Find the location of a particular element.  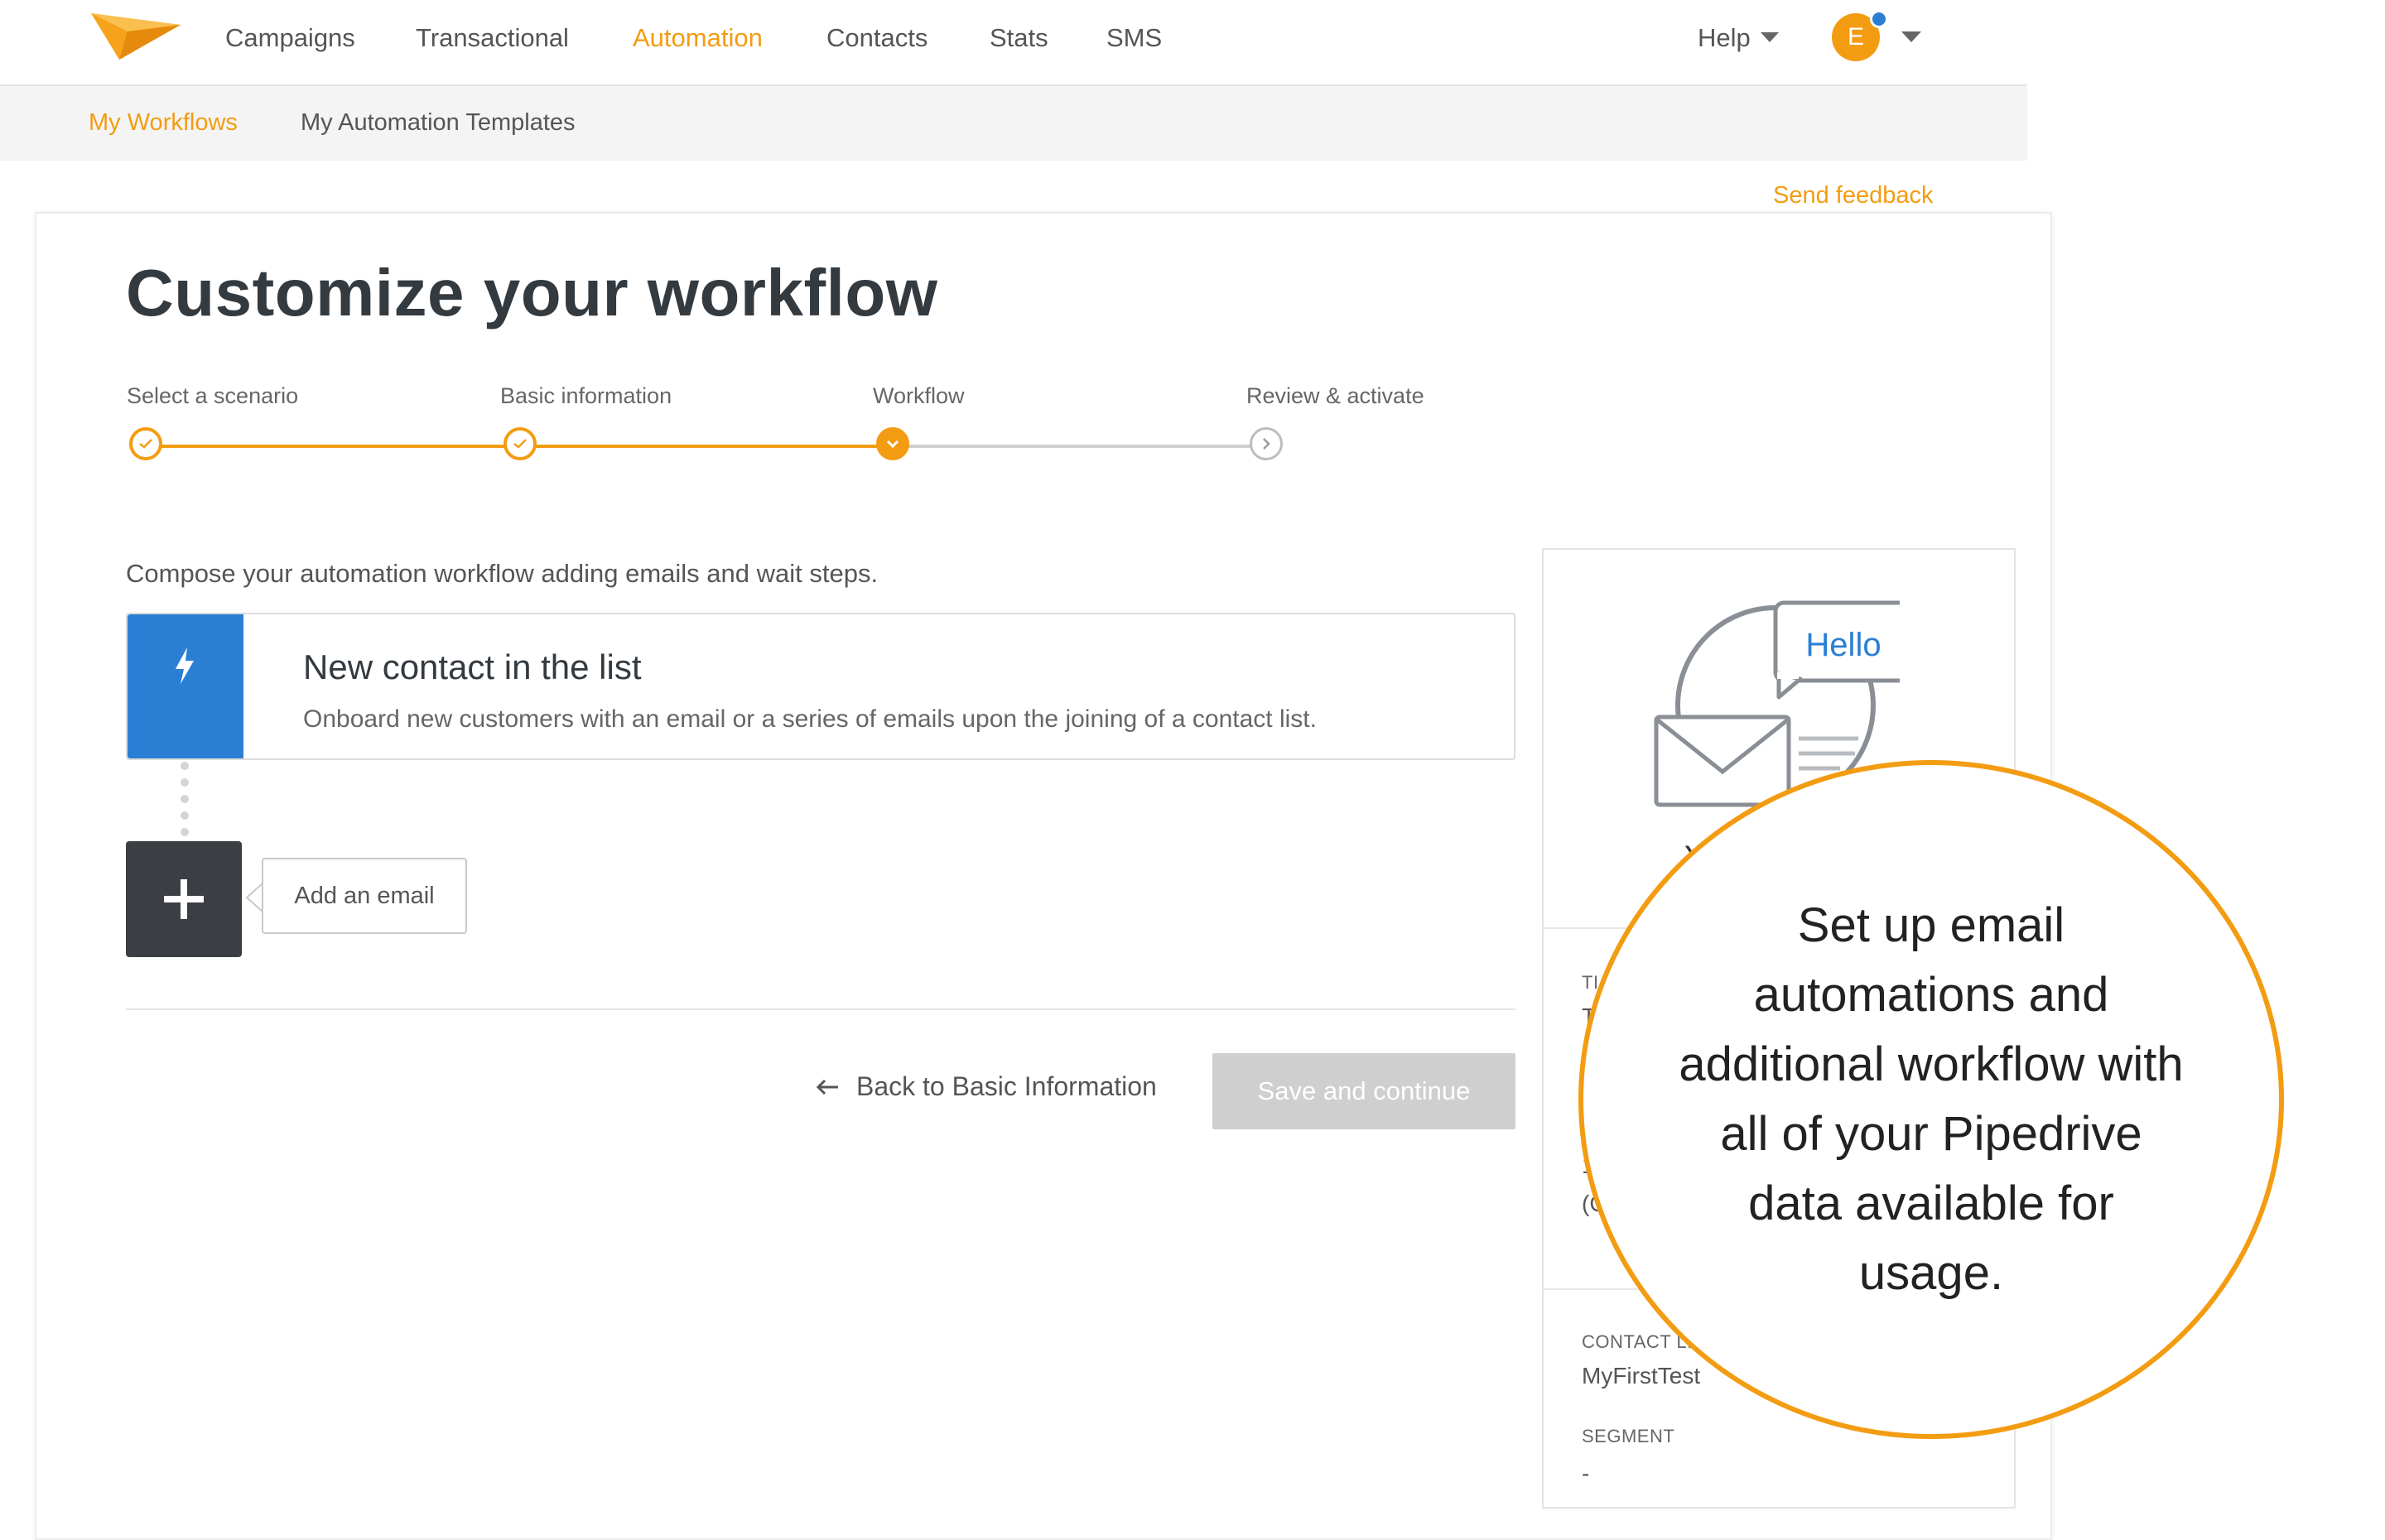

help-menu: Help is located at coordinates (1738, 38).